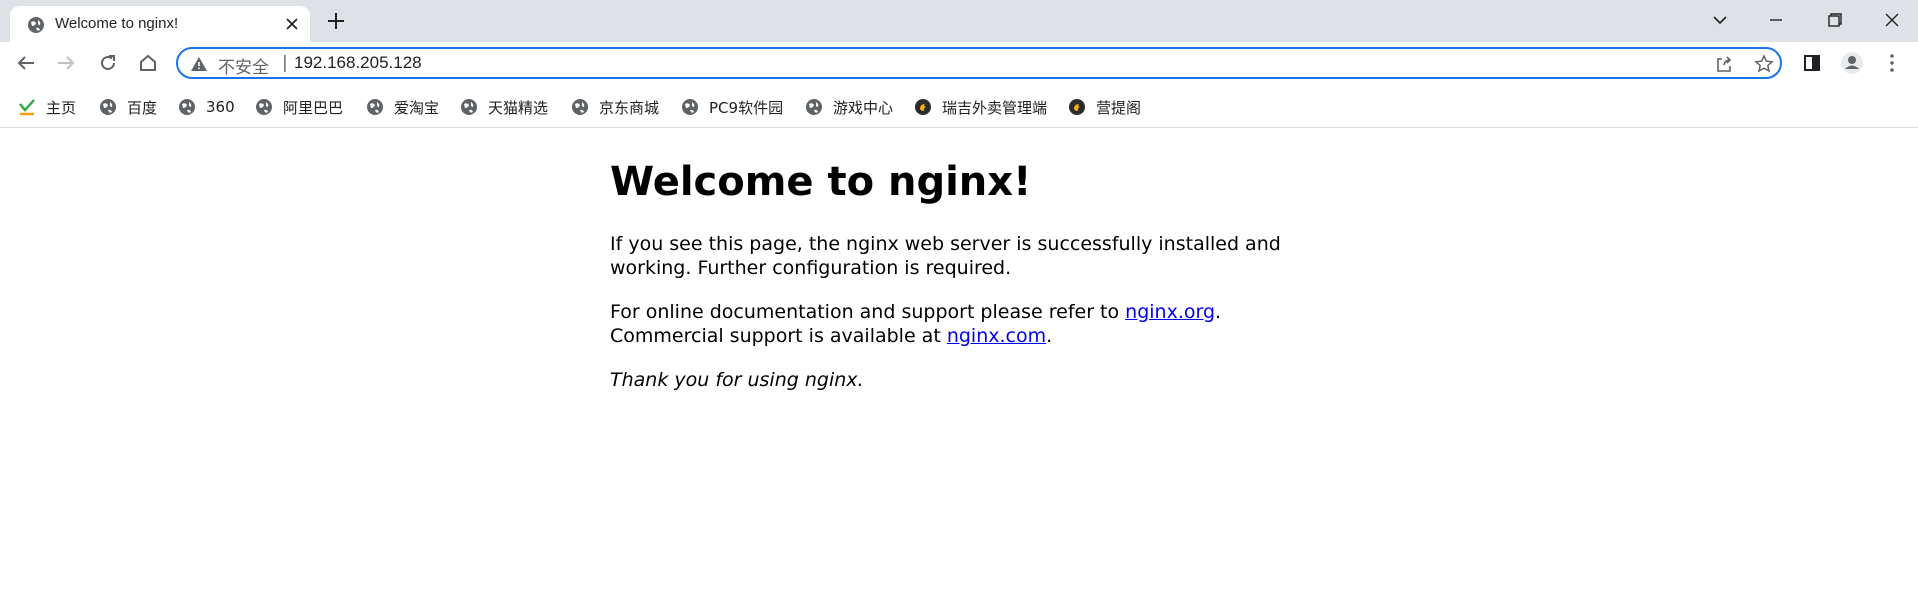 This screenshot has width=1918, height=600. Describe the element at coordinates (959, 21) in the screenshot. I see `tab-strip: Welcome to nginx!` at that location.